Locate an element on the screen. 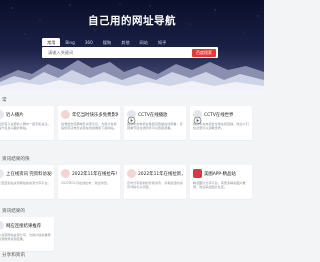 The height and width of the screenshot is (262, 320). card-description: 追溯逝去经典电影资源平台，为用户免费提供高清电影资源在线观看和下载网站。 is located at coordinates (89, 126).